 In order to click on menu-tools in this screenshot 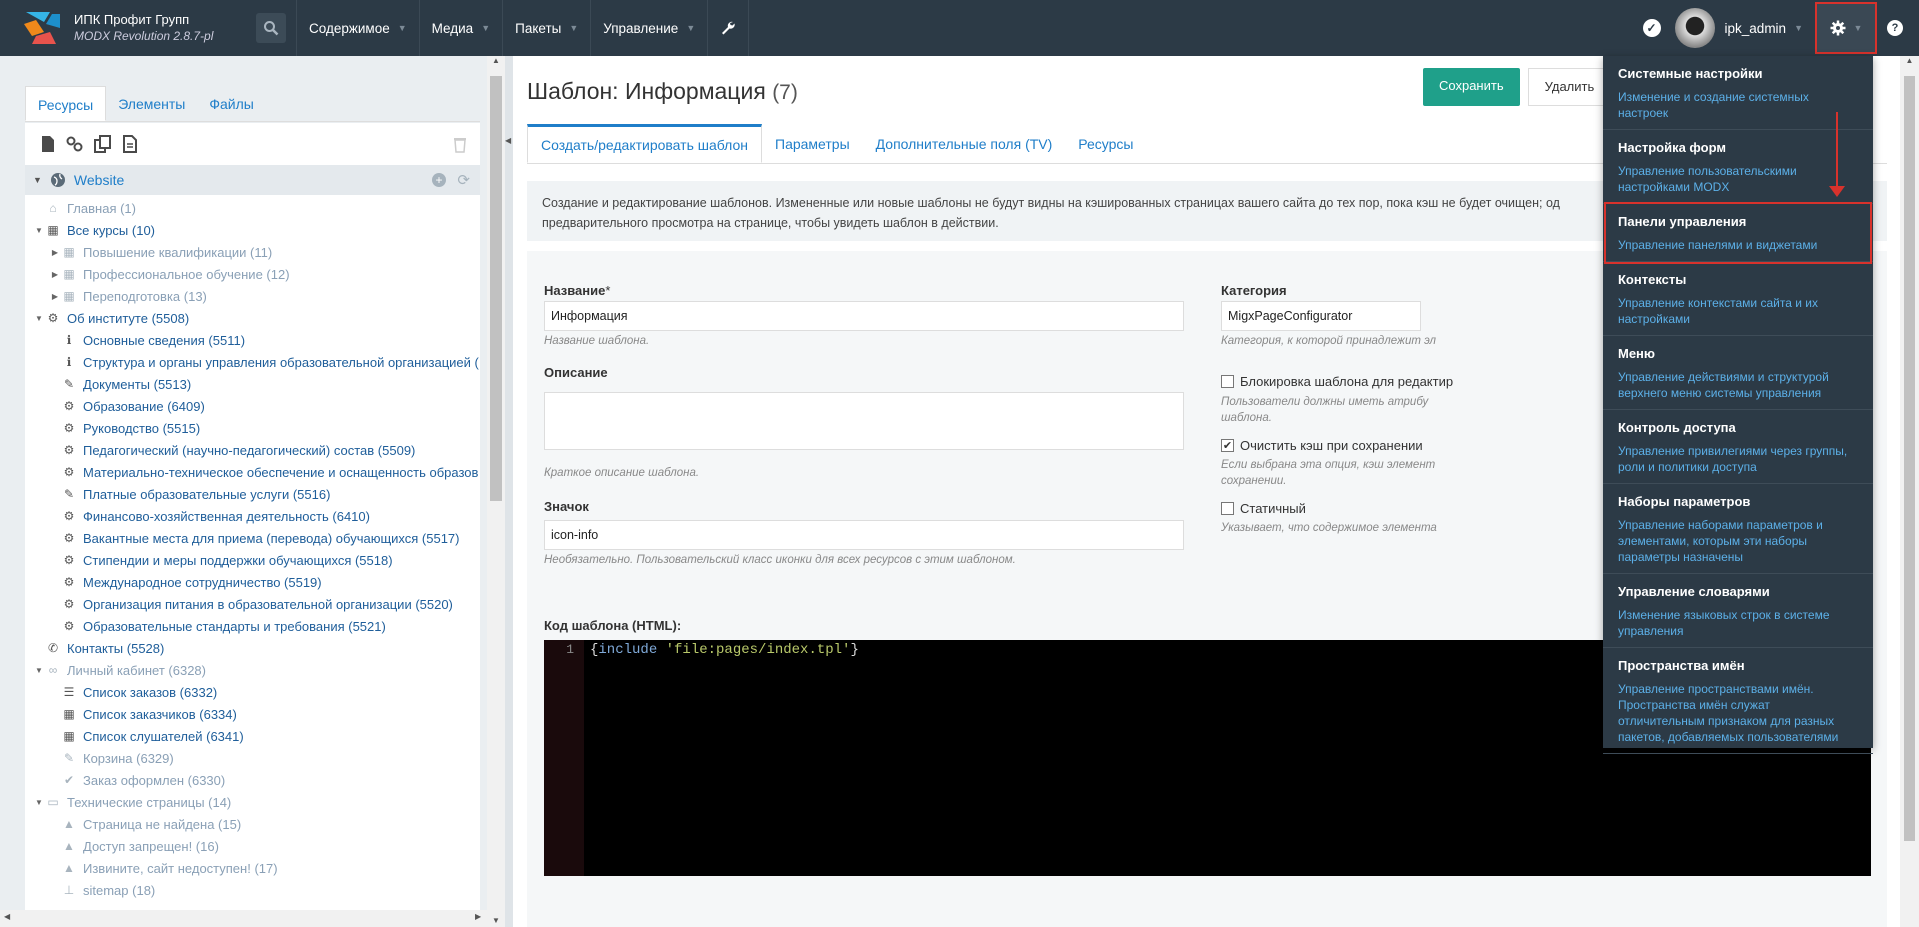, I will do `click(729, 28)`.